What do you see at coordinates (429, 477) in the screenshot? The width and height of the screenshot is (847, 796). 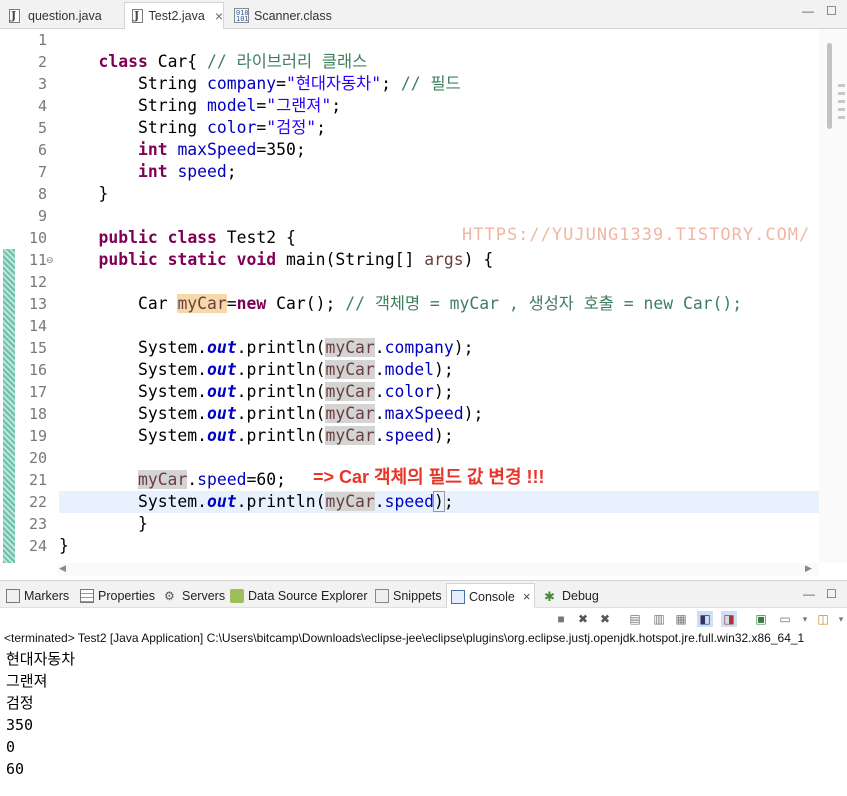 I see `annotation-text: => Car 객체의 필드 값 변경 !!!` at bounding box center [429, 477].